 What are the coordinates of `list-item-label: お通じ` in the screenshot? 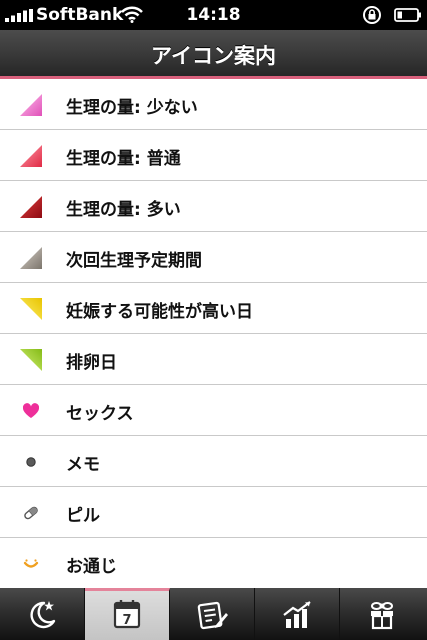 It's located at (91, 567).